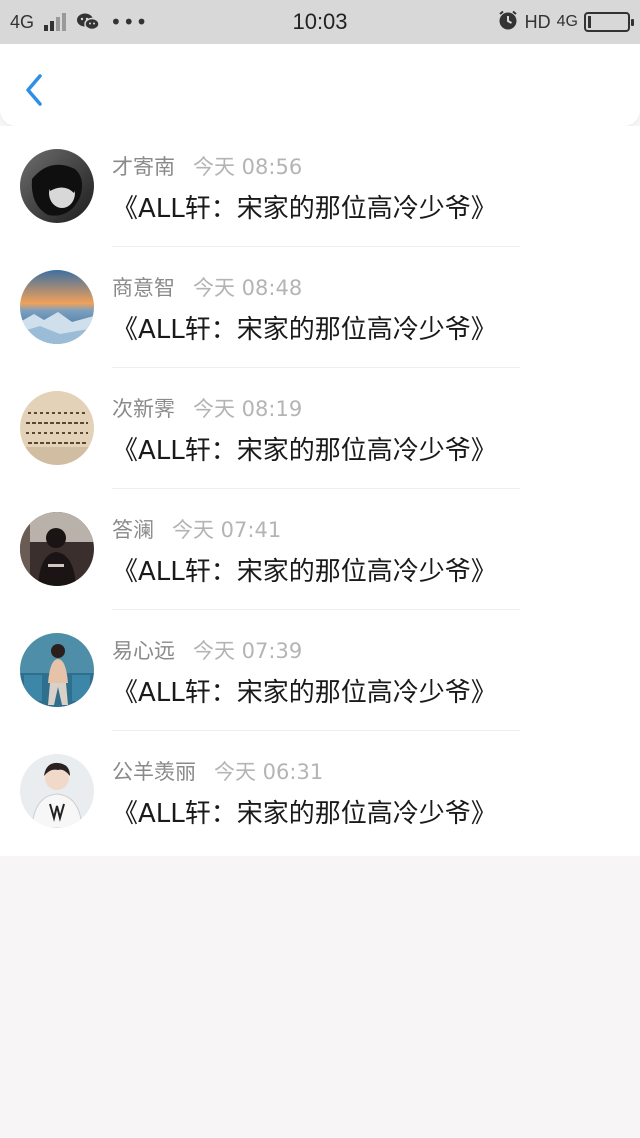 The width and height of the screenshot is (640, 1138). Describe the element at coordinates (248, 651) in the screenshot. I see `message-time: 今天 07:39` at that location.